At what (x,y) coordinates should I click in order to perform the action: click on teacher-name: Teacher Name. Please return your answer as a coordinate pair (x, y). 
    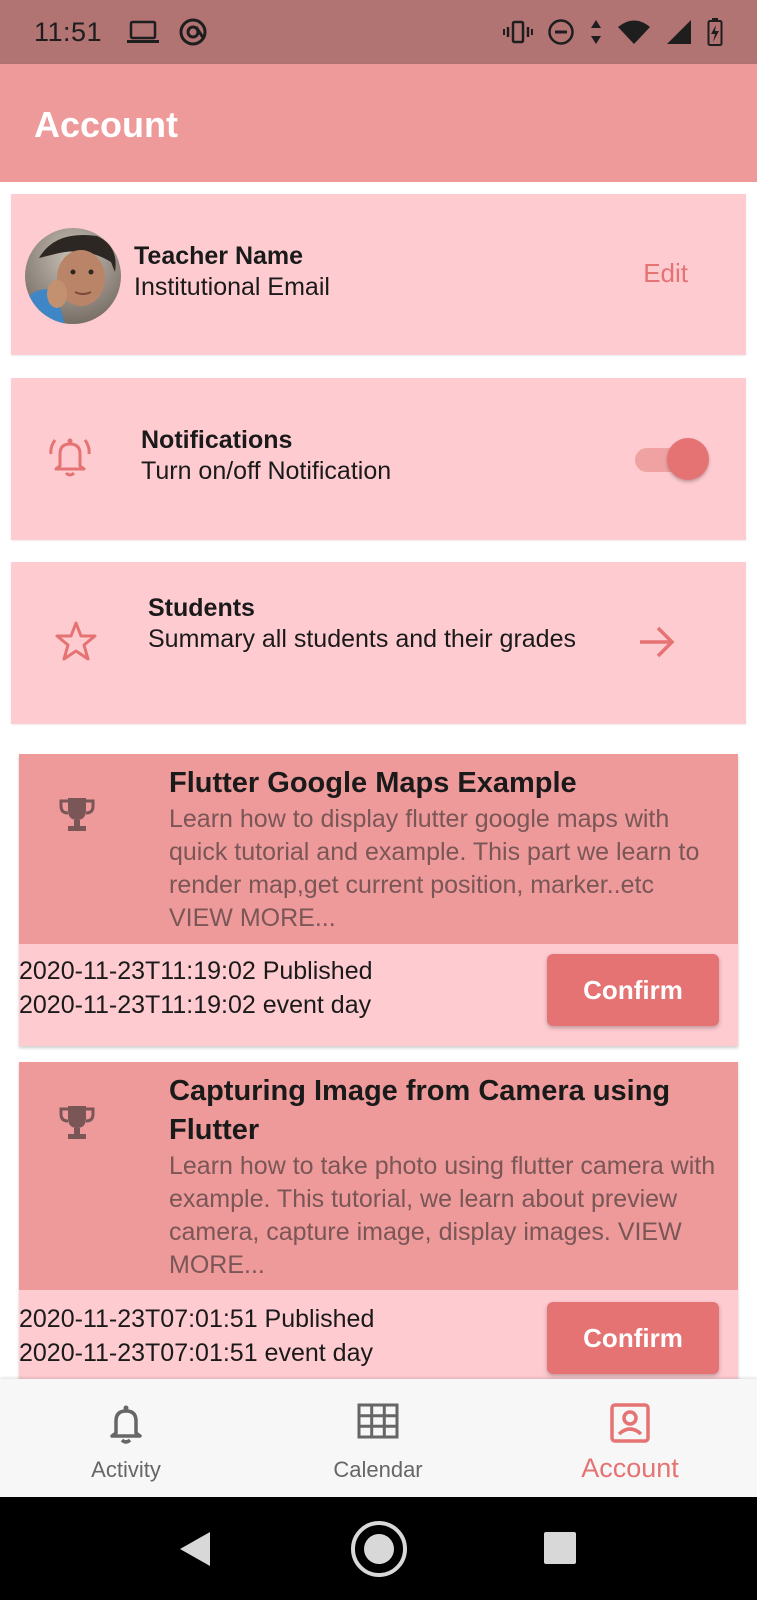
    Looking at the image, I should click on (219, 256).